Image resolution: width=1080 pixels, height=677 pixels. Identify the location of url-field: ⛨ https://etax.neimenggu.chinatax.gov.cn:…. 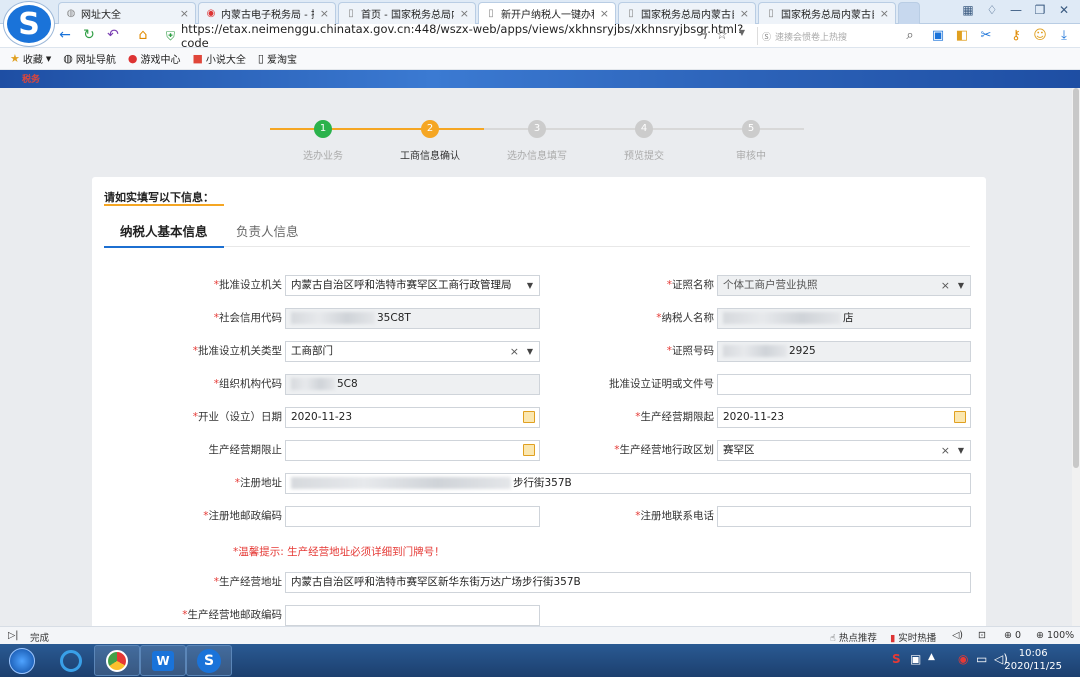
(456, 36).